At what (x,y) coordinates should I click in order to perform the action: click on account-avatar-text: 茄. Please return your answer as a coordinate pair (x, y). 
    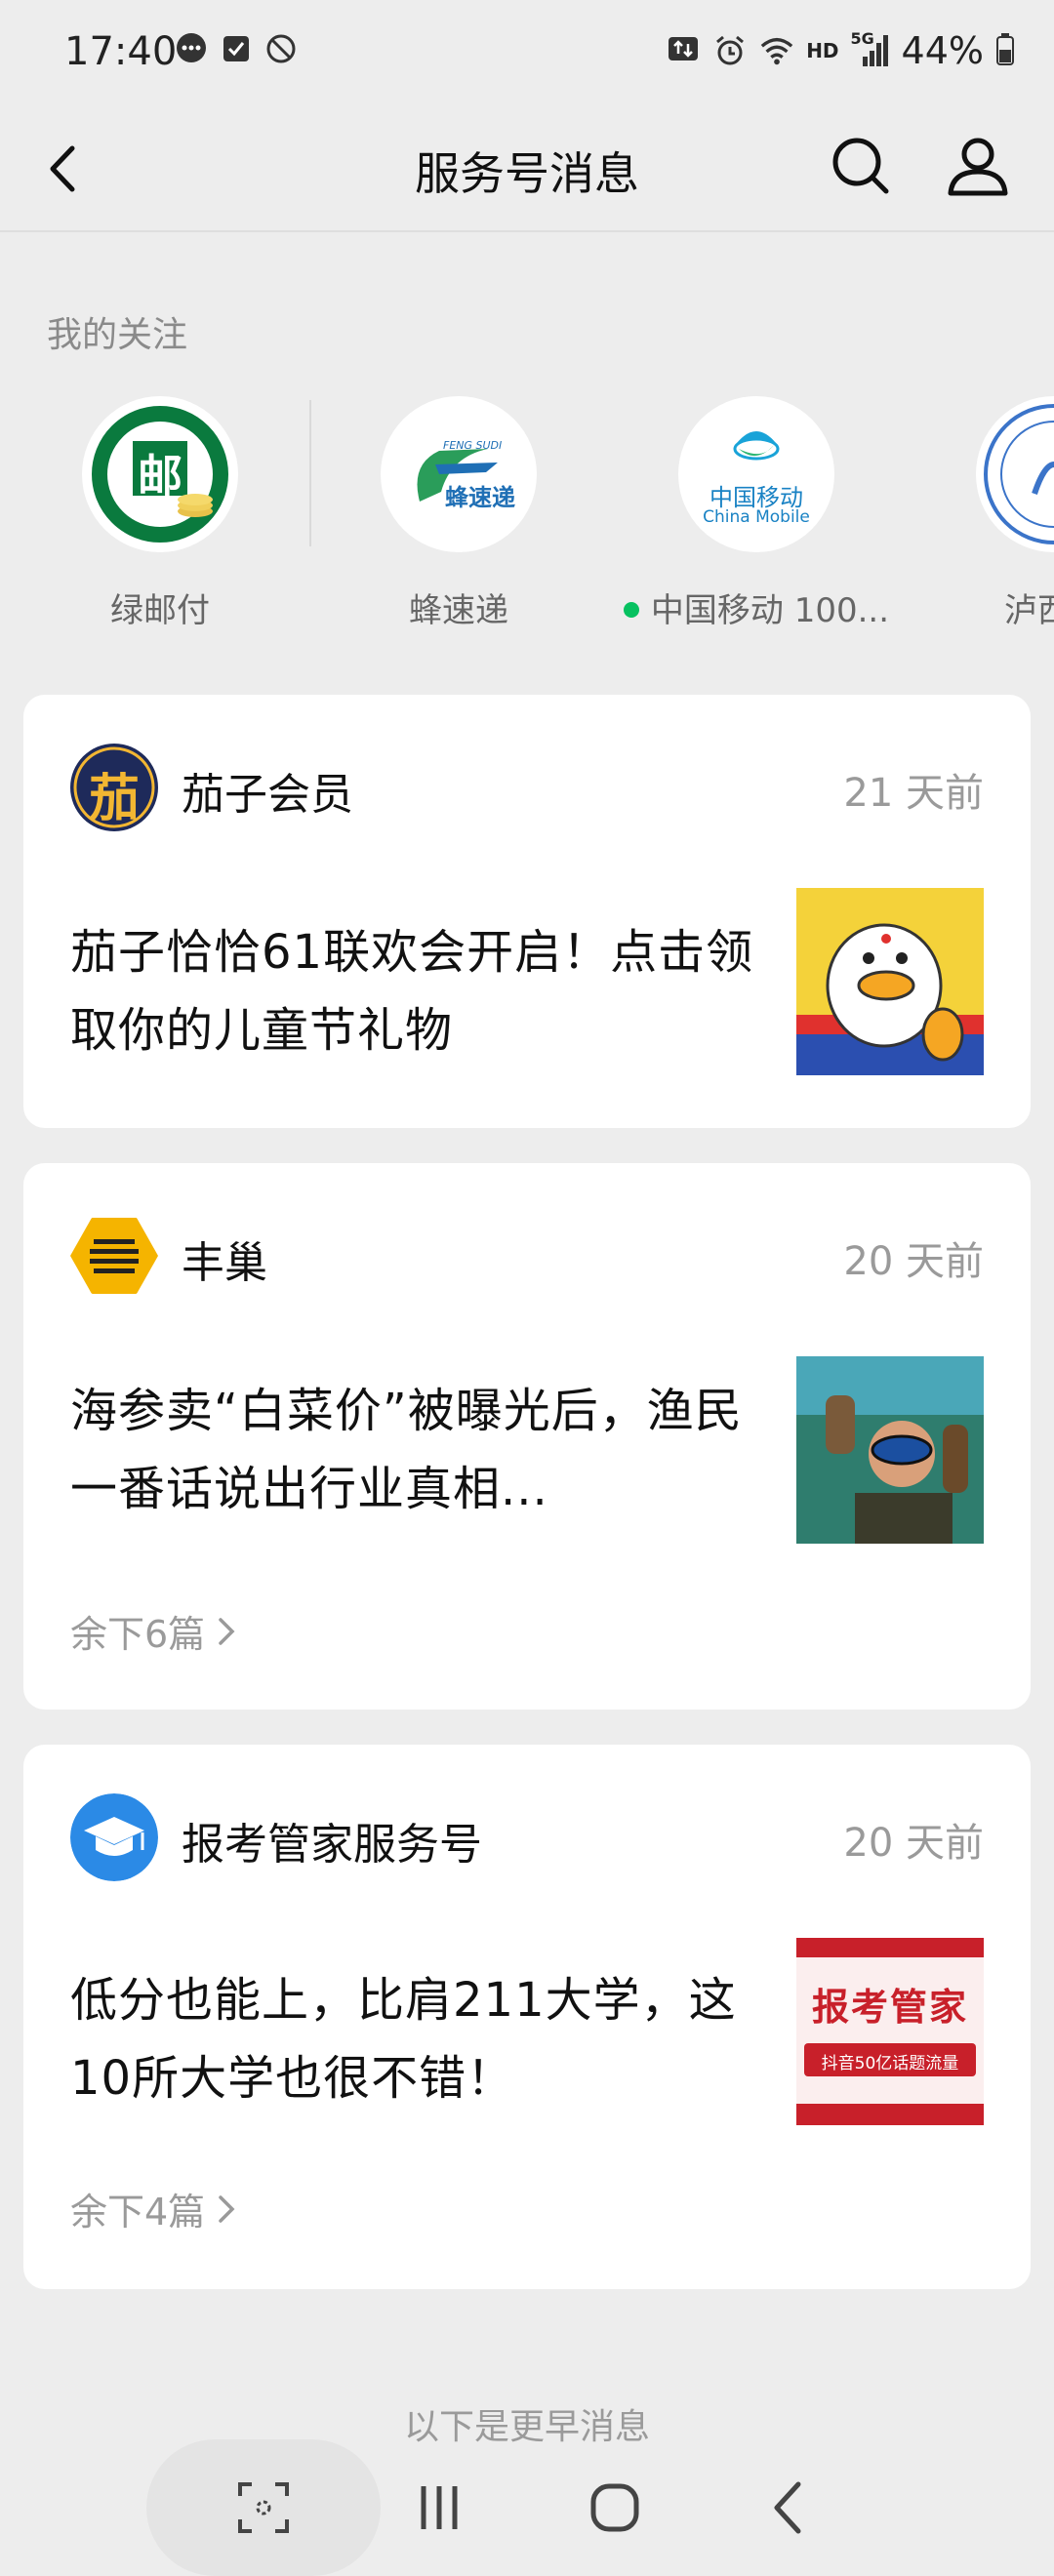
    Looking at the image, I should click on (114, 799).